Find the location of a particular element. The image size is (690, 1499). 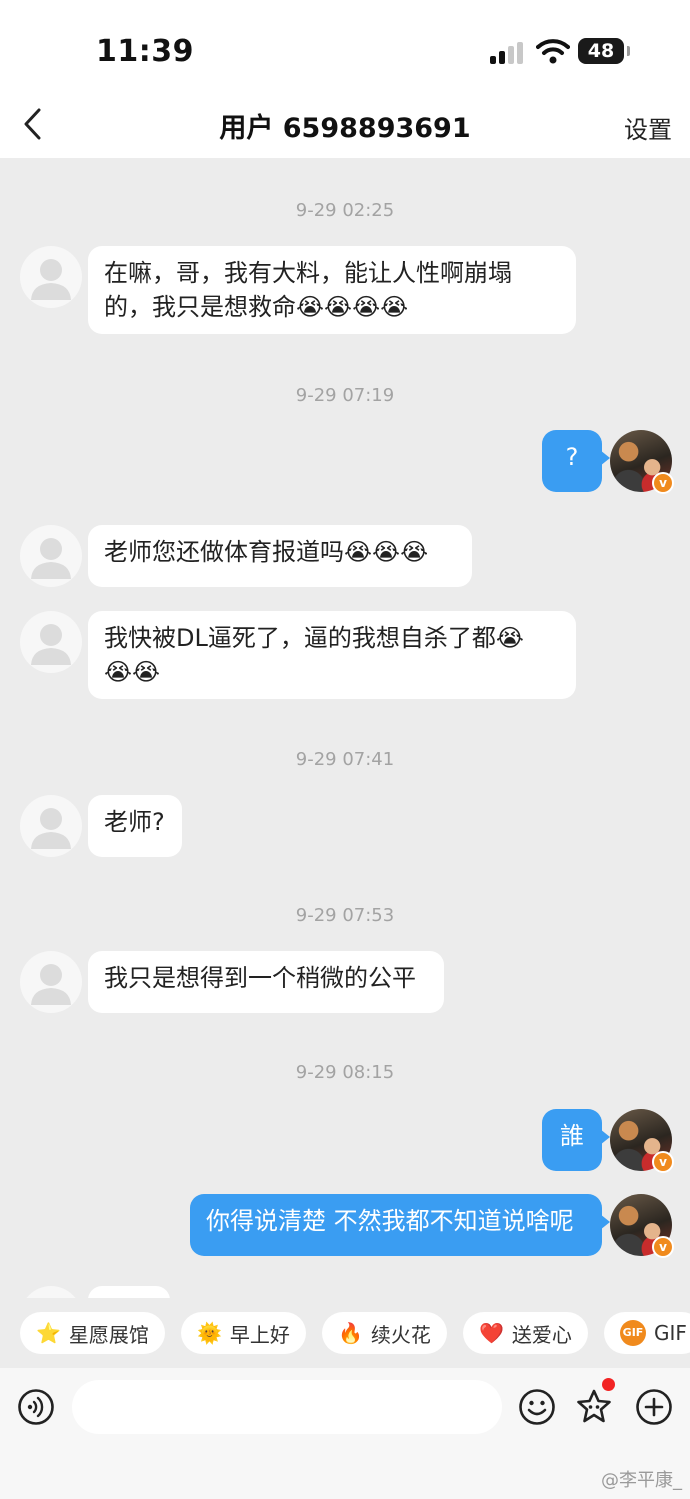

message-timestamp: 9-29 08:15 is located at coordinates (345, 1072).